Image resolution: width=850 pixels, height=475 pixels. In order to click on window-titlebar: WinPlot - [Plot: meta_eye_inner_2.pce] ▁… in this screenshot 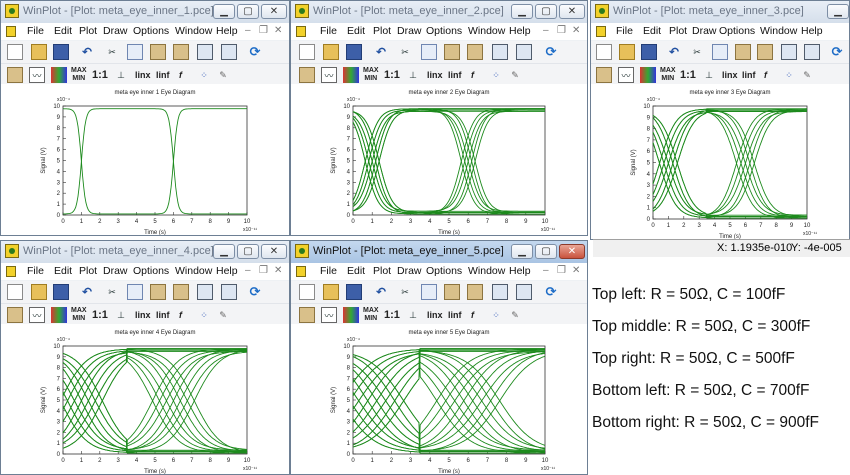, I will do `click(439, 12)`.